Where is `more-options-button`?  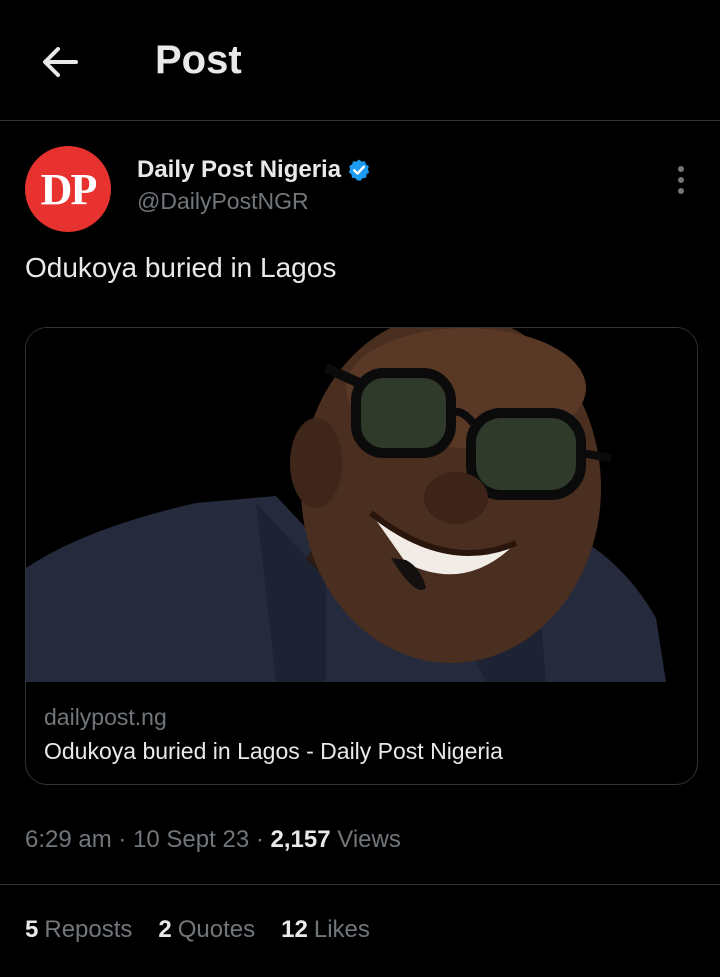 more-options-button is located at coordinates (681, 180).